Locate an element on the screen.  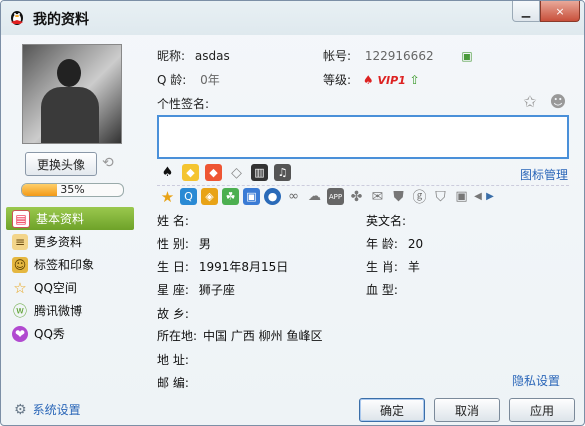
nickname-row: 昵称: asdas is located at coordinates (193, 55).